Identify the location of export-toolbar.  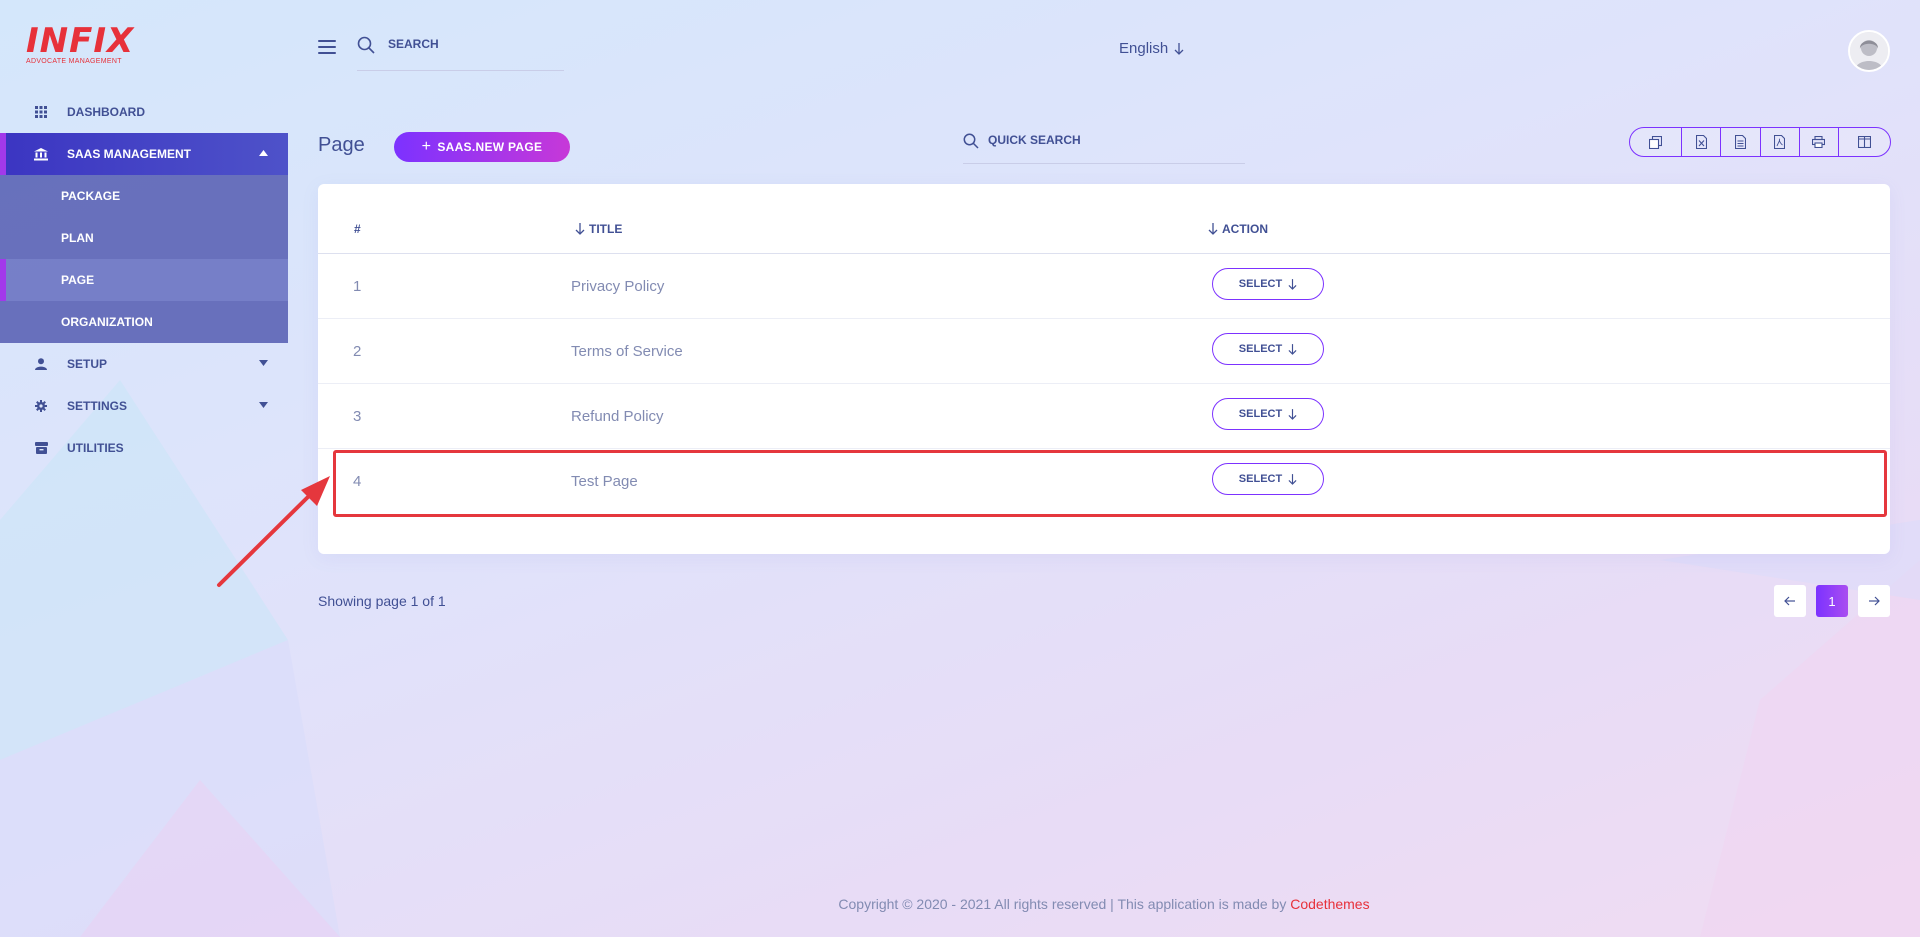
(1760, 142).